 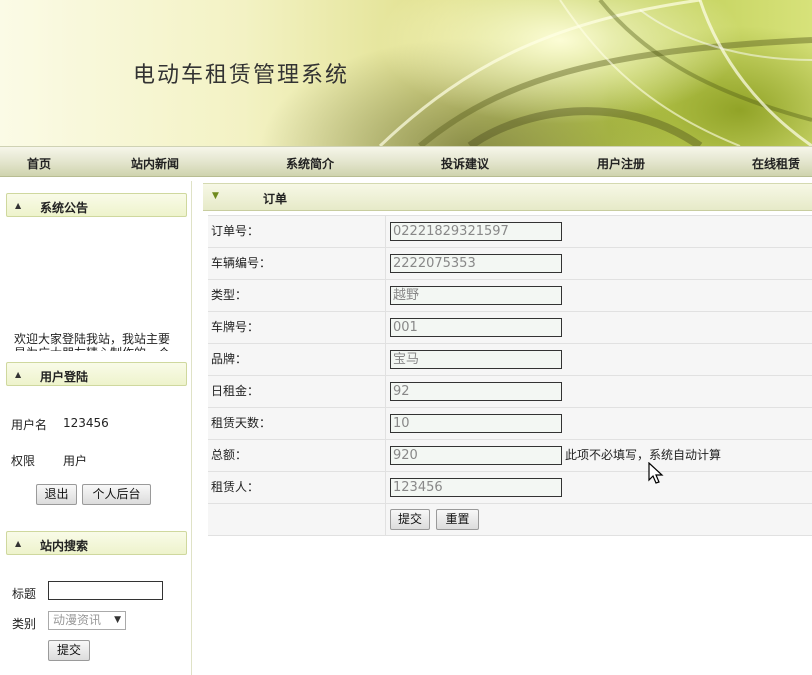 What do you see at coordinates (297, 359) in the screenshot?
I see `brand-label: 品牌：` at bounding box center [297, 359].